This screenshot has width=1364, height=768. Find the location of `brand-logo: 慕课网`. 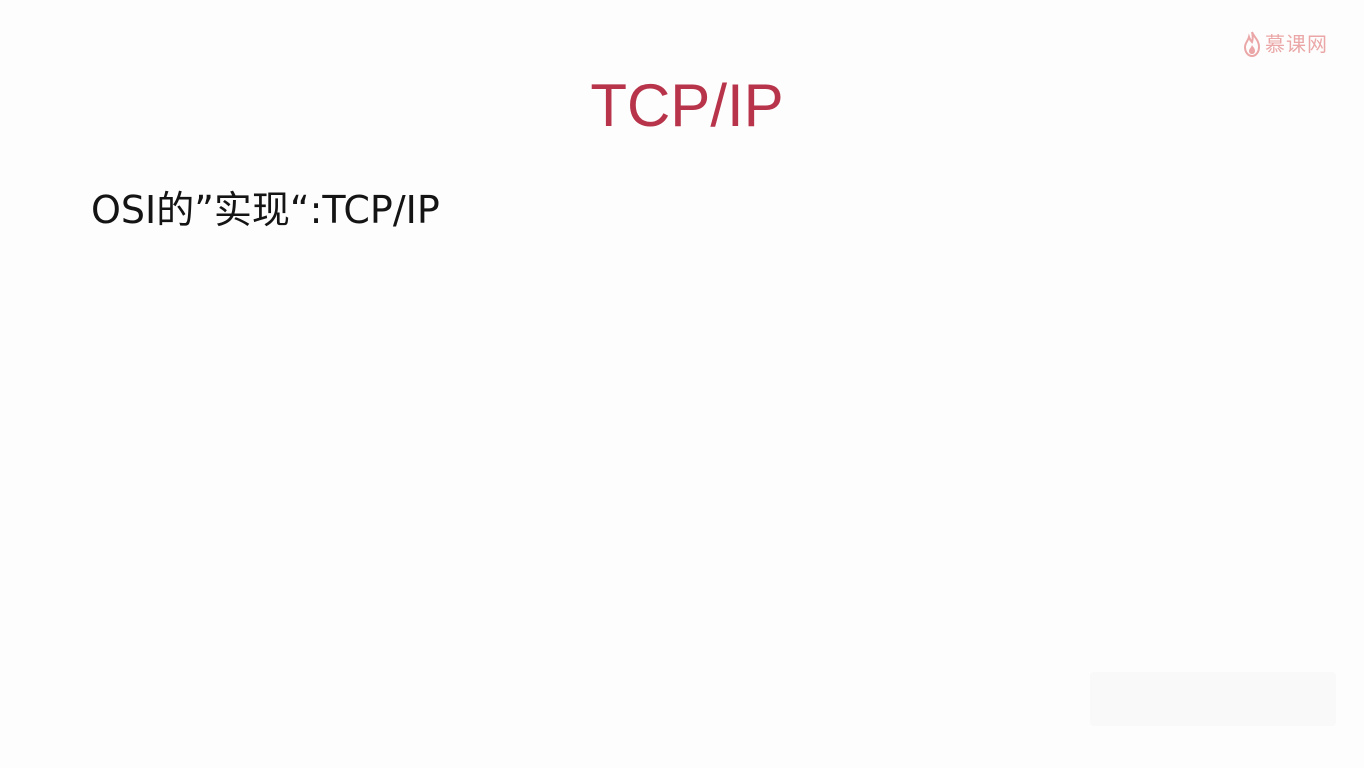

brand-logo: 慕课网 is located at coordinates (1285, 44).